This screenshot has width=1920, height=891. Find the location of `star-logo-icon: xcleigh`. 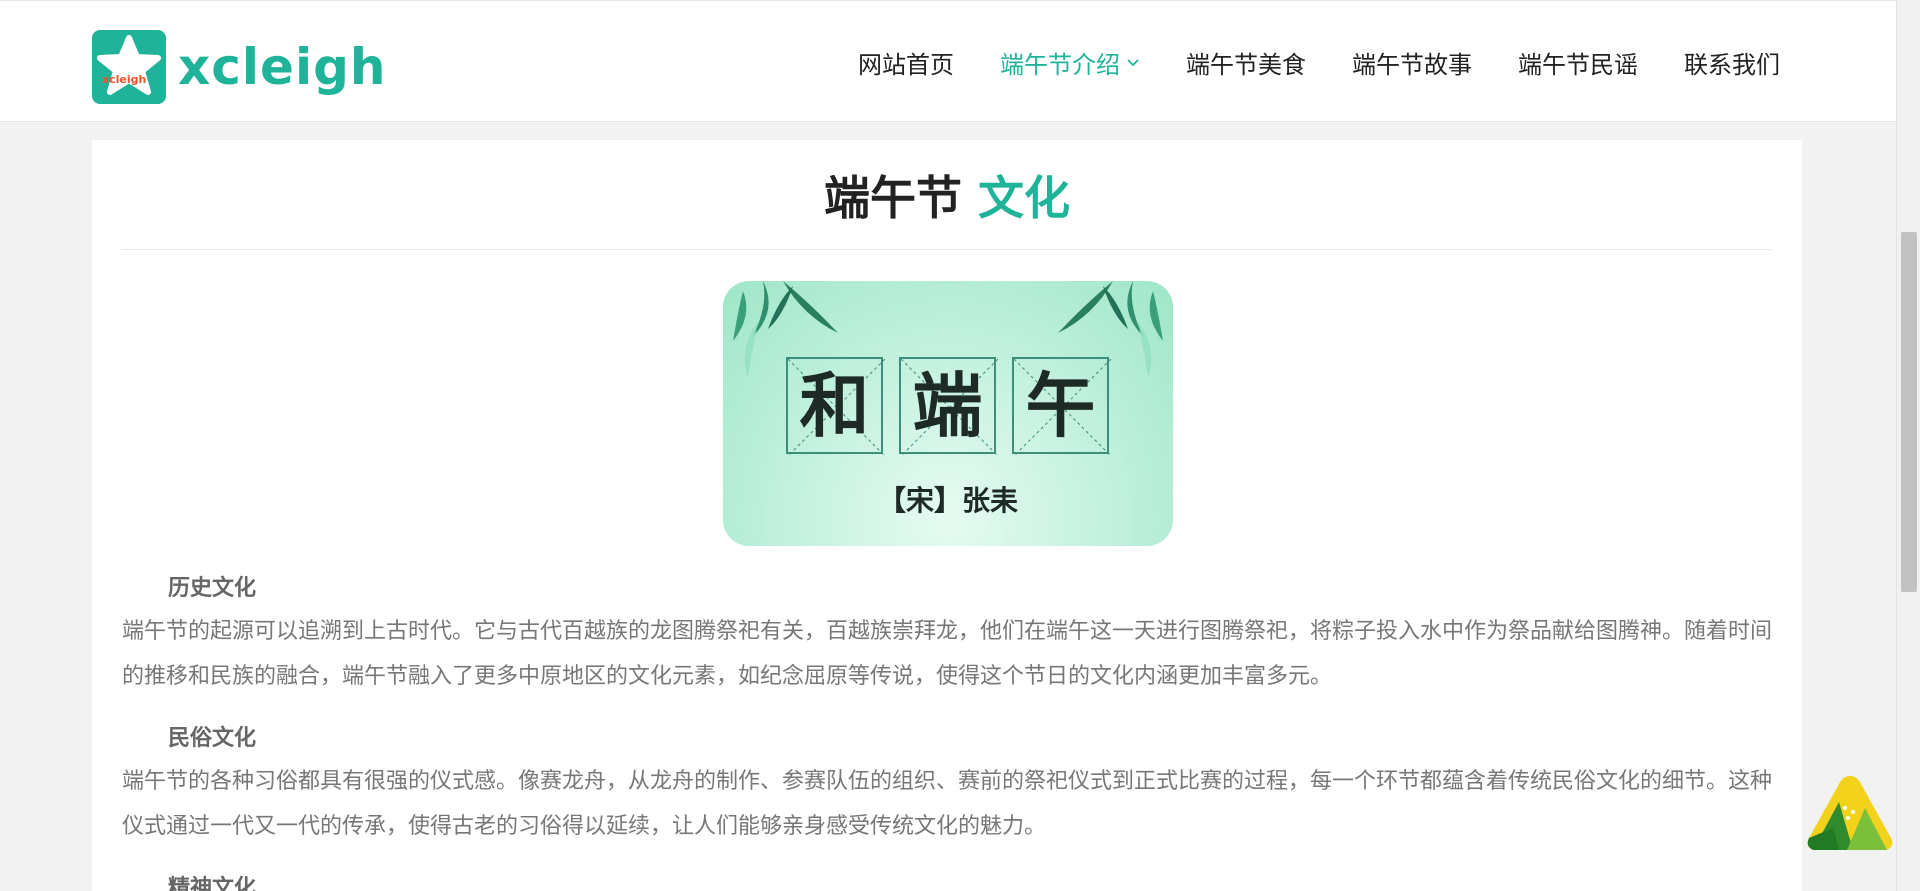

star-logo-icon: xcleigh is located at coordinates (129, 67).